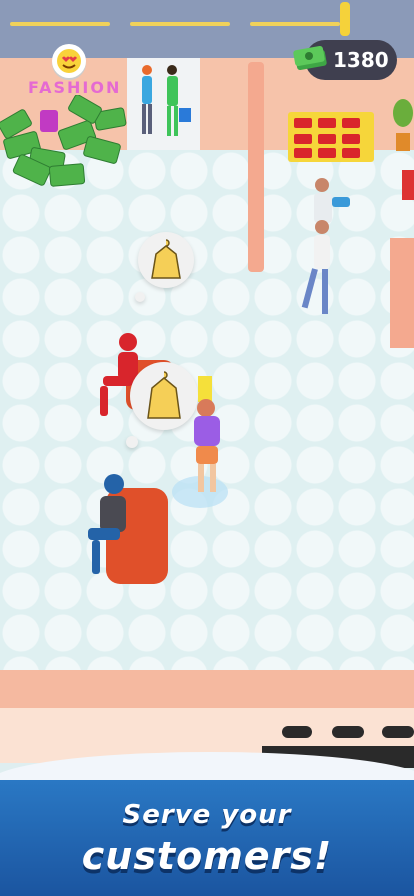 The width and height of the screenshot is (414, 896). I want to click on plant-icon, so click(403, 125).